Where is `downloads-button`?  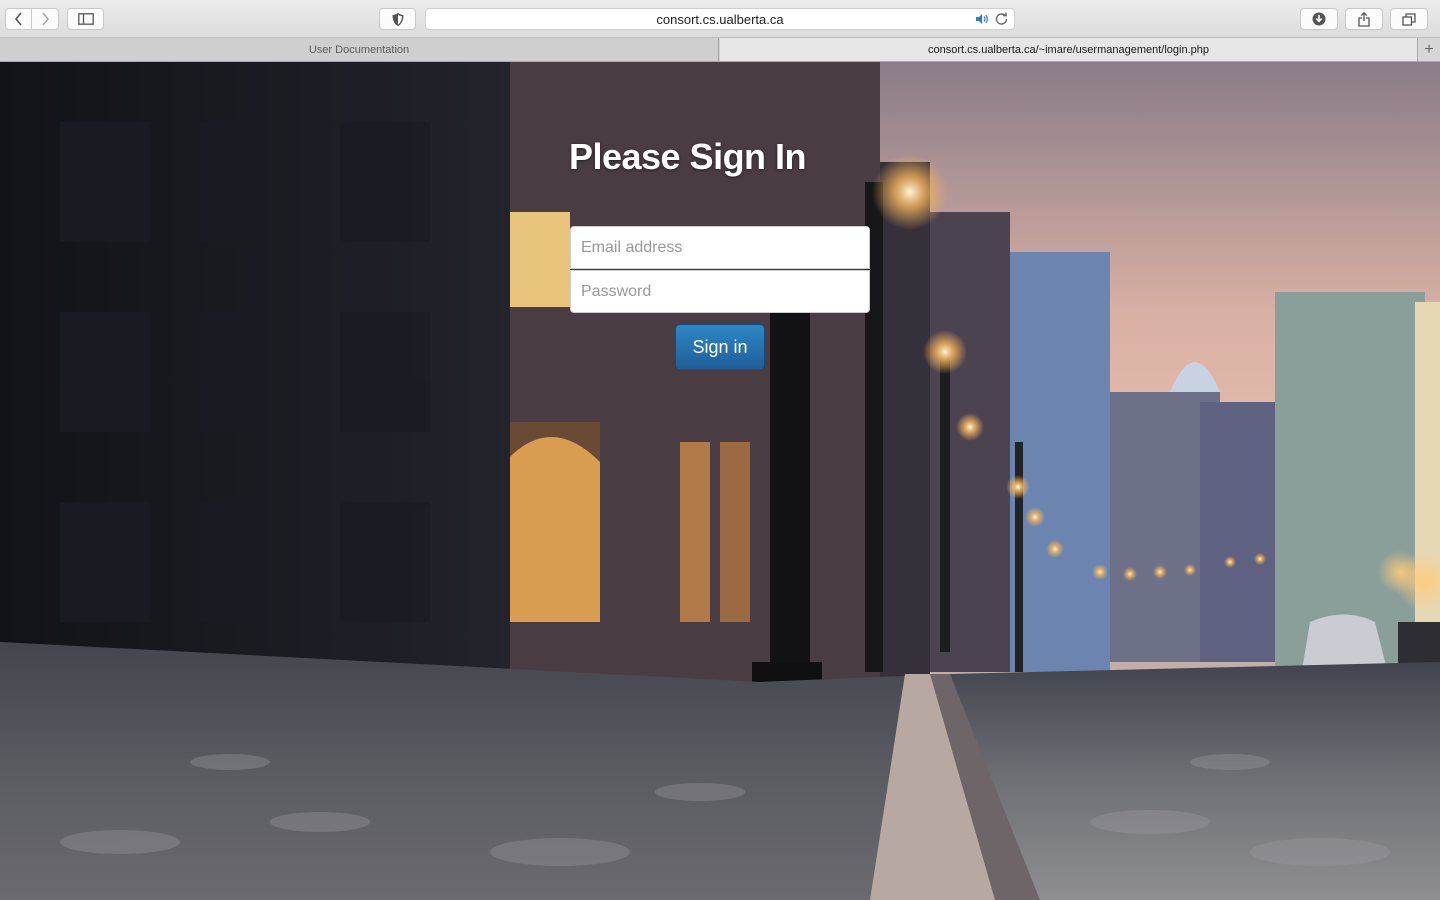 downloads-button is located at coordinates (1319, 19).